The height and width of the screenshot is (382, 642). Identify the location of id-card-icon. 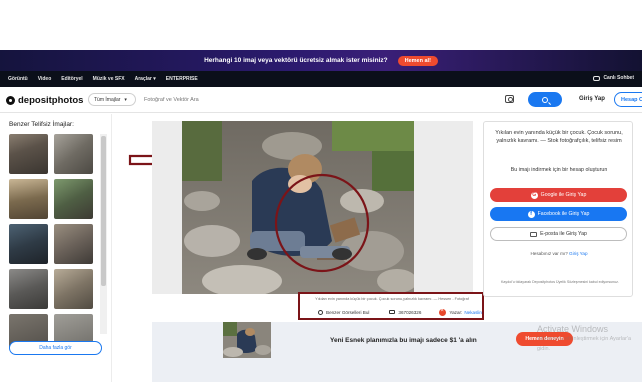
(392, 312).